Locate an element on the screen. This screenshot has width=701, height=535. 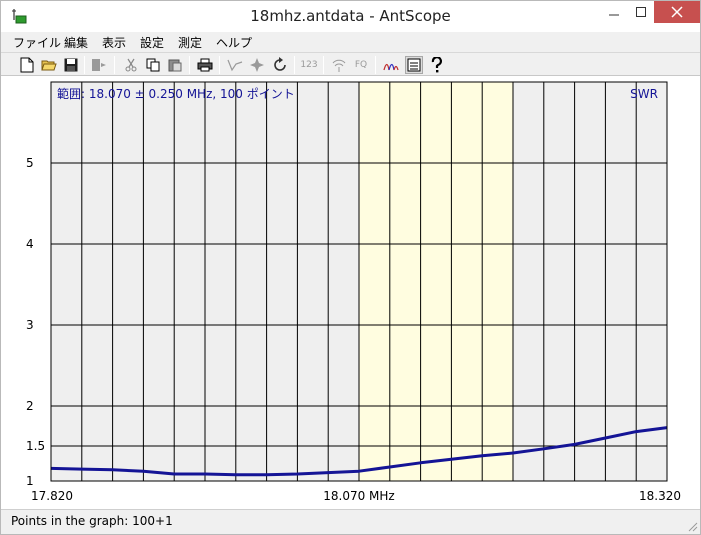
open-file-button is located at coordinates (49, 65).